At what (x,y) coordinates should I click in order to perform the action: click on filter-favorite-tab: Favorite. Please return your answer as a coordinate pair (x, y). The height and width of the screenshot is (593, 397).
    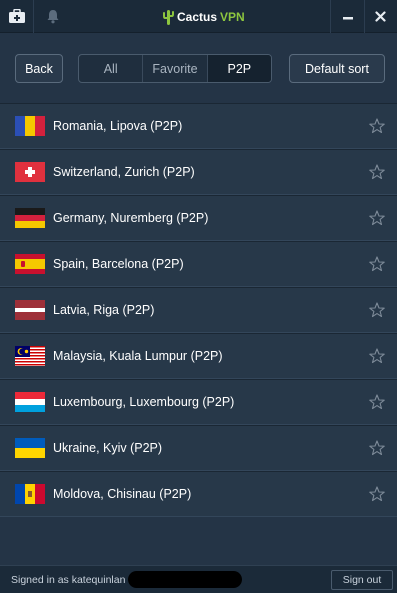
    Looking at the image, I should click on (175, 68).